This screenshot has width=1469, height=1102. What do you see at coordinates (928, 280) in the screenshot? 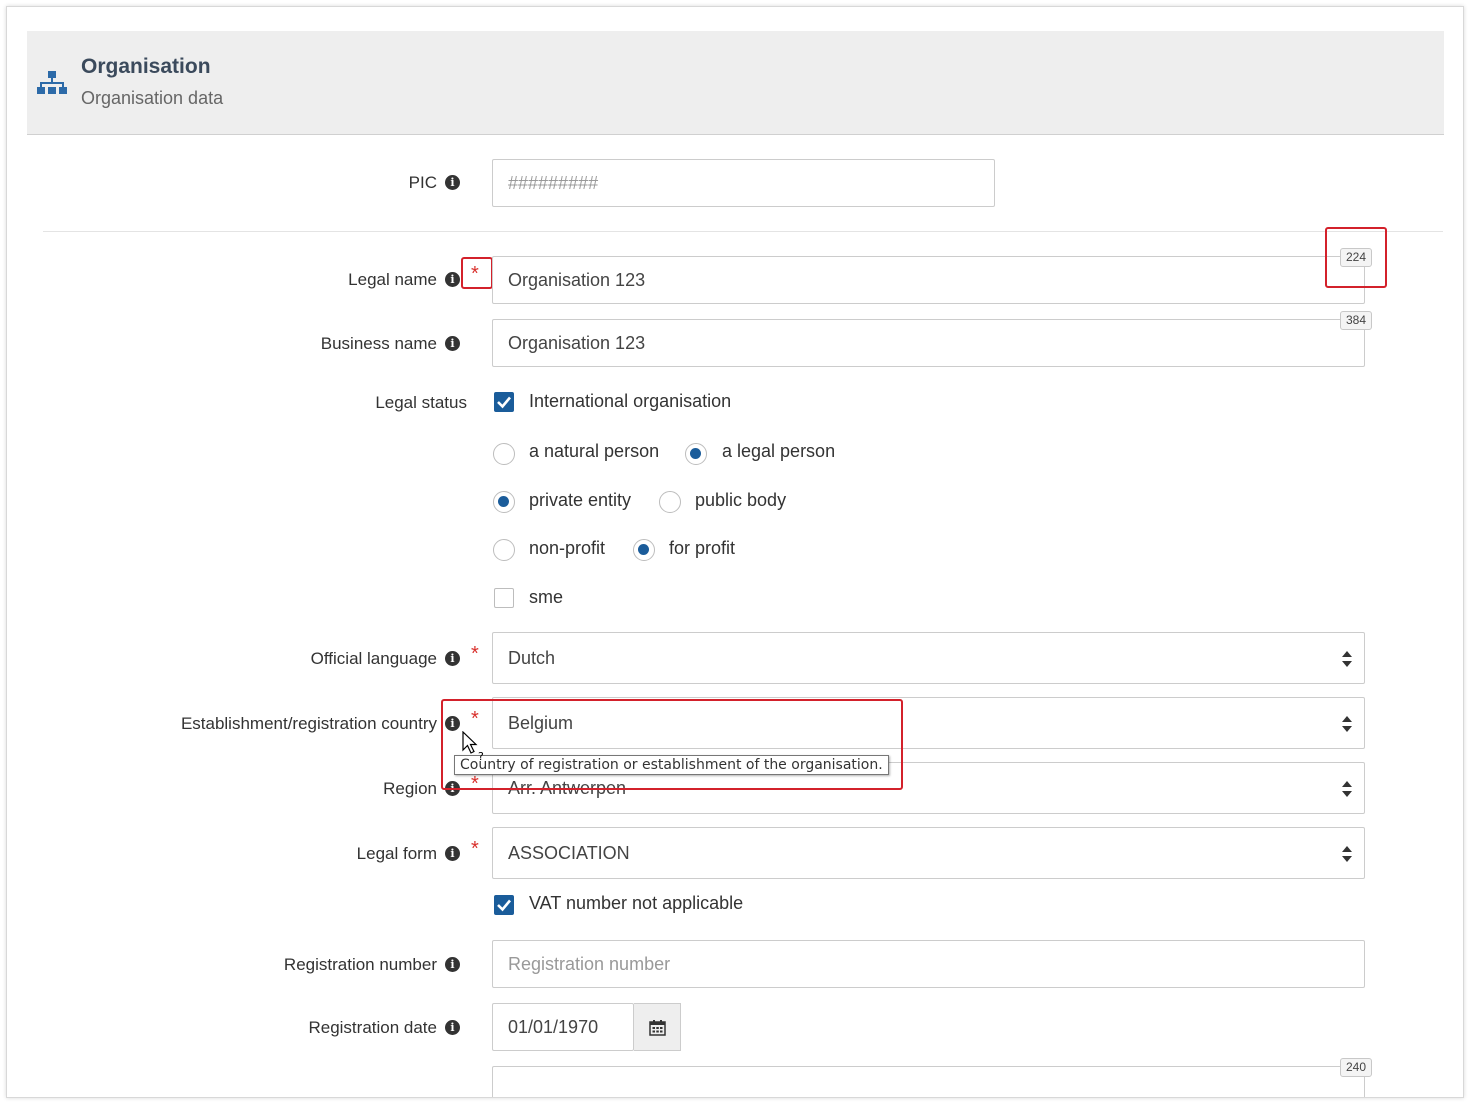
I see `legal-name-input: Organisation 123` at bounding box center [928, 280].